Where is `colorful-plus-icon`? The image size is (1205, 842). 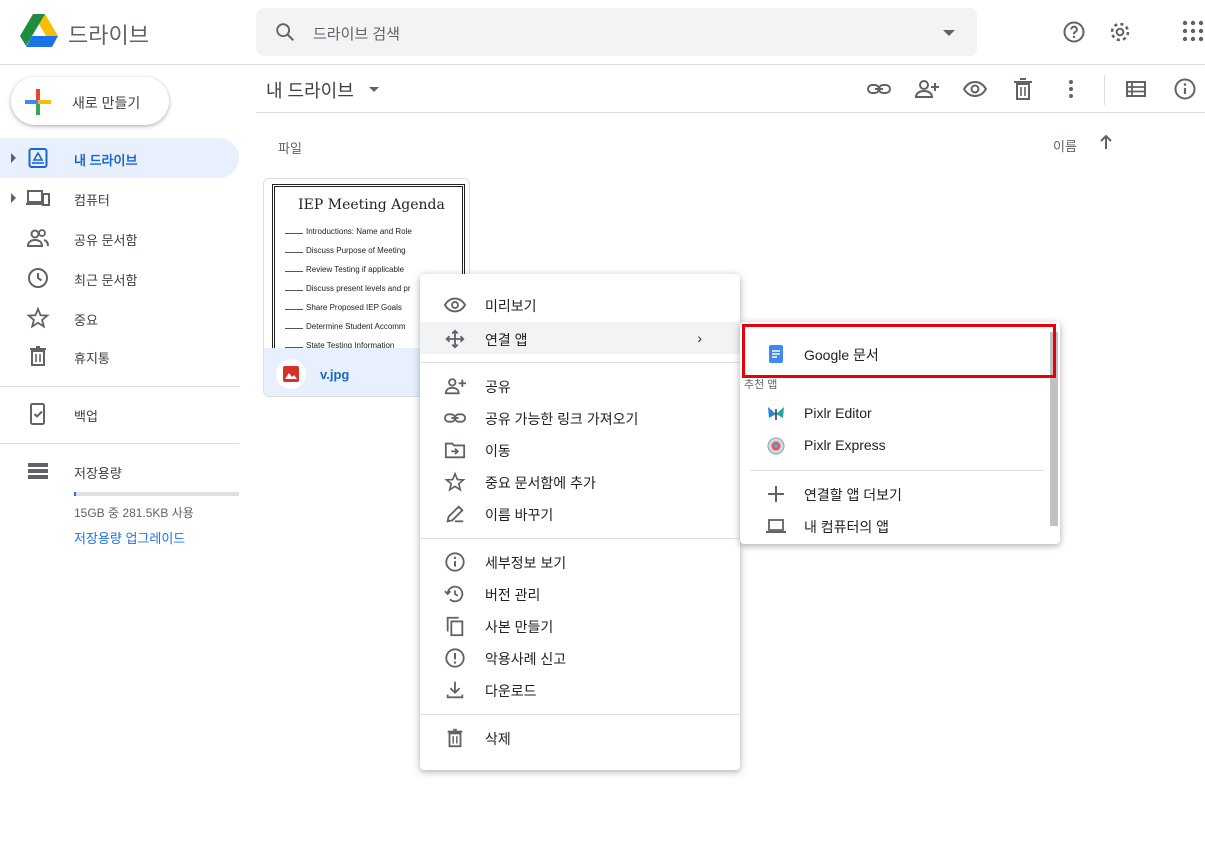
colorful-plus-icon is located at coordinates (38, 102).